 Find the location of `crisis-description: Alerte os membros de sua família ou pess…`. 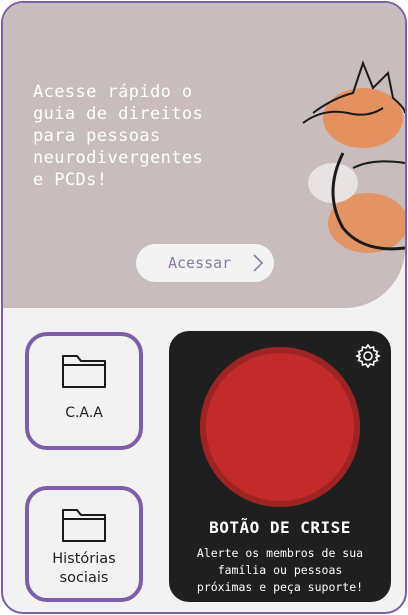

crisis-description: Alerte os membros de sua família ou pess… is located at coordinates (280, 570).